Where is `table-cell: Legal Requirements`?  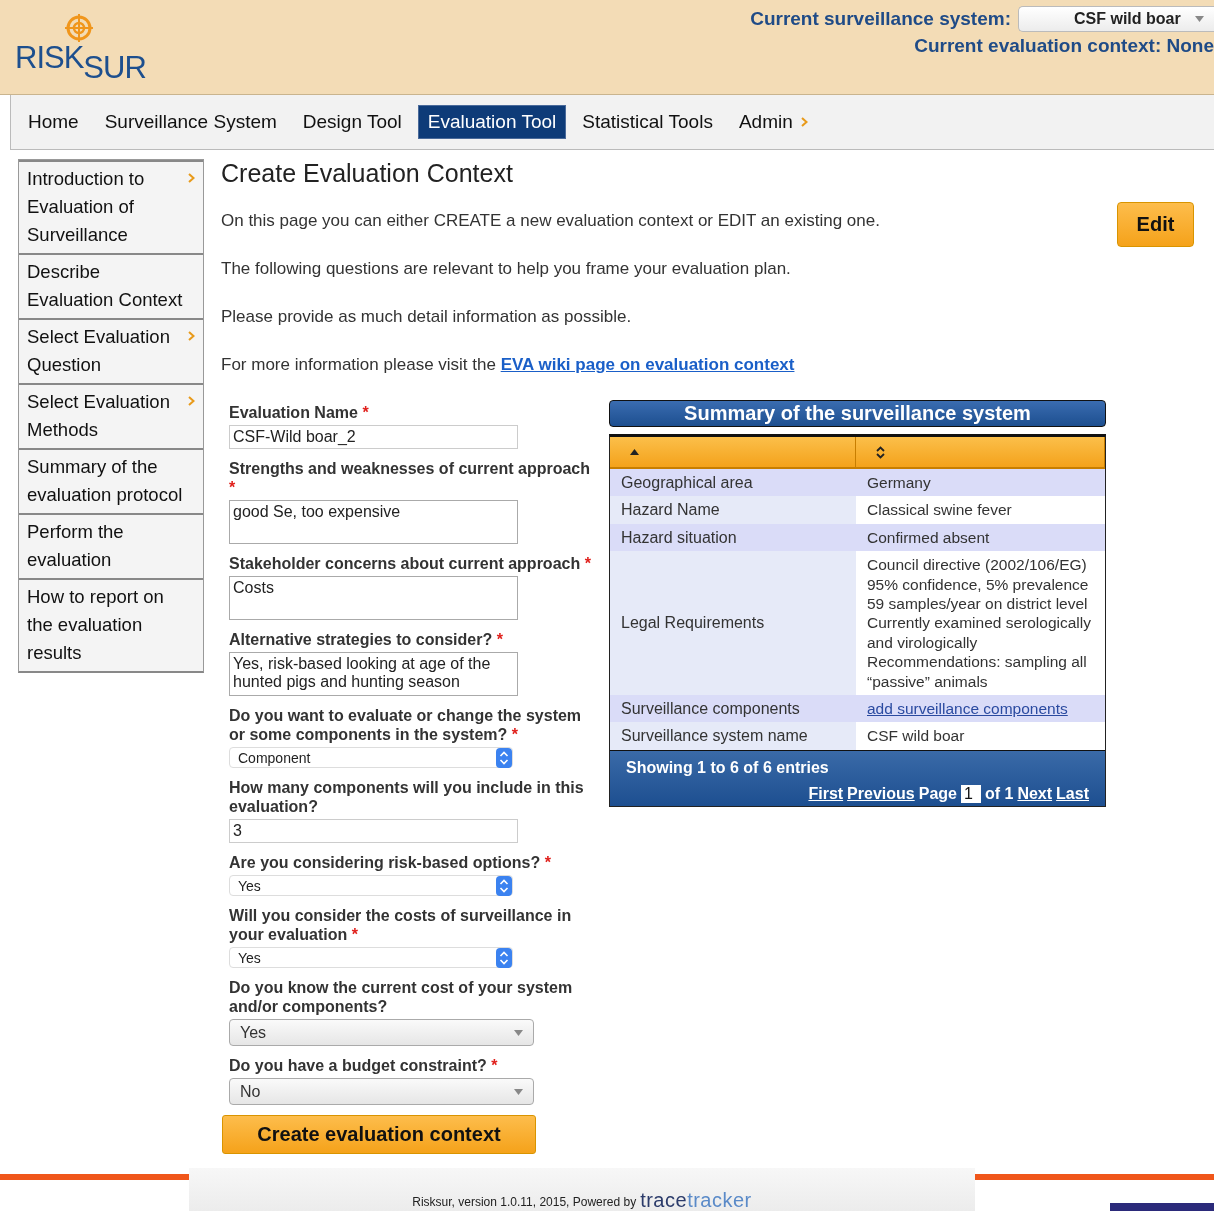 table-cell: Legal Requirements is located at coordinates (733, 623).